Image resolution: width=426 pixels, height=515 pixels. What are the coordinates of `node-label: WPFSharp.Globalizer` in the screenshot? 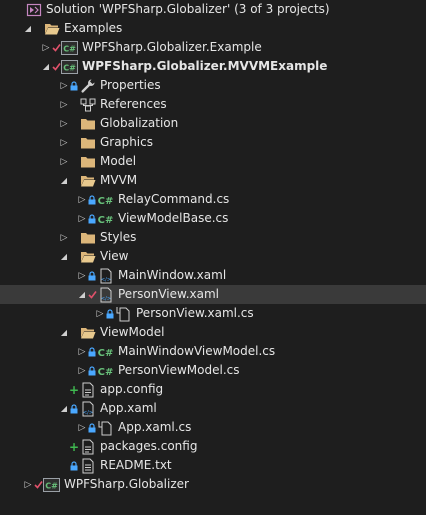 It's located at (126, 484).